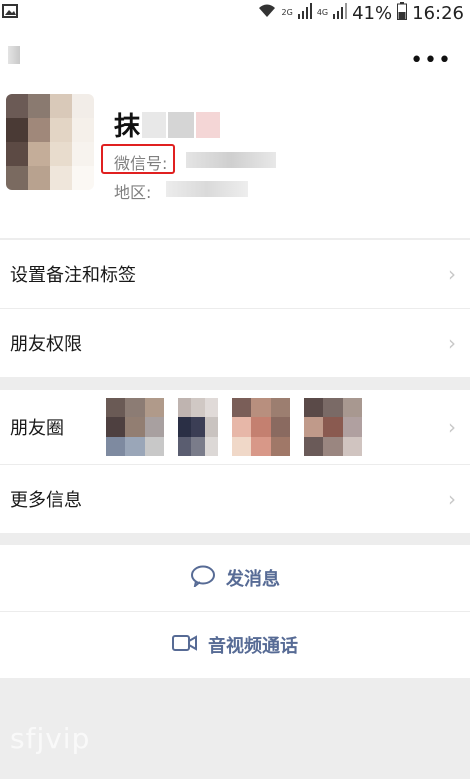 The image size is (470, 779). Describe the element at coordinates (10, 10) in the screenshot. I see `image-notification-icon` at that location.